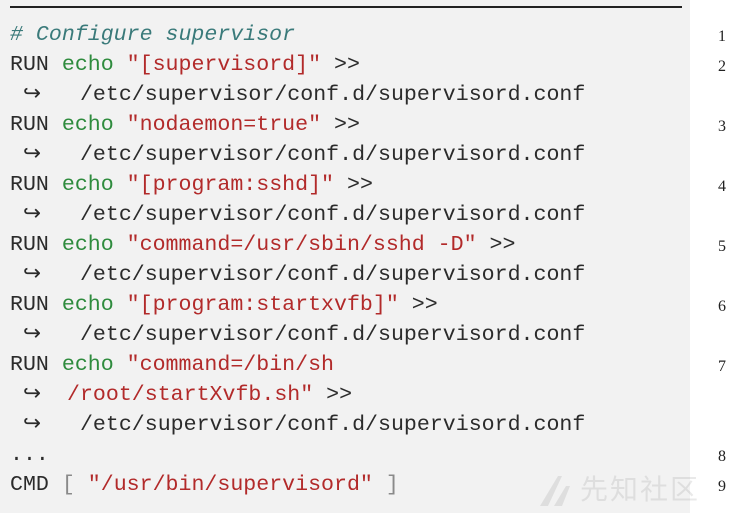 The width and height of the screenshot is (738, 513). I want to click on line-number-6: 6, so click(722, 306).